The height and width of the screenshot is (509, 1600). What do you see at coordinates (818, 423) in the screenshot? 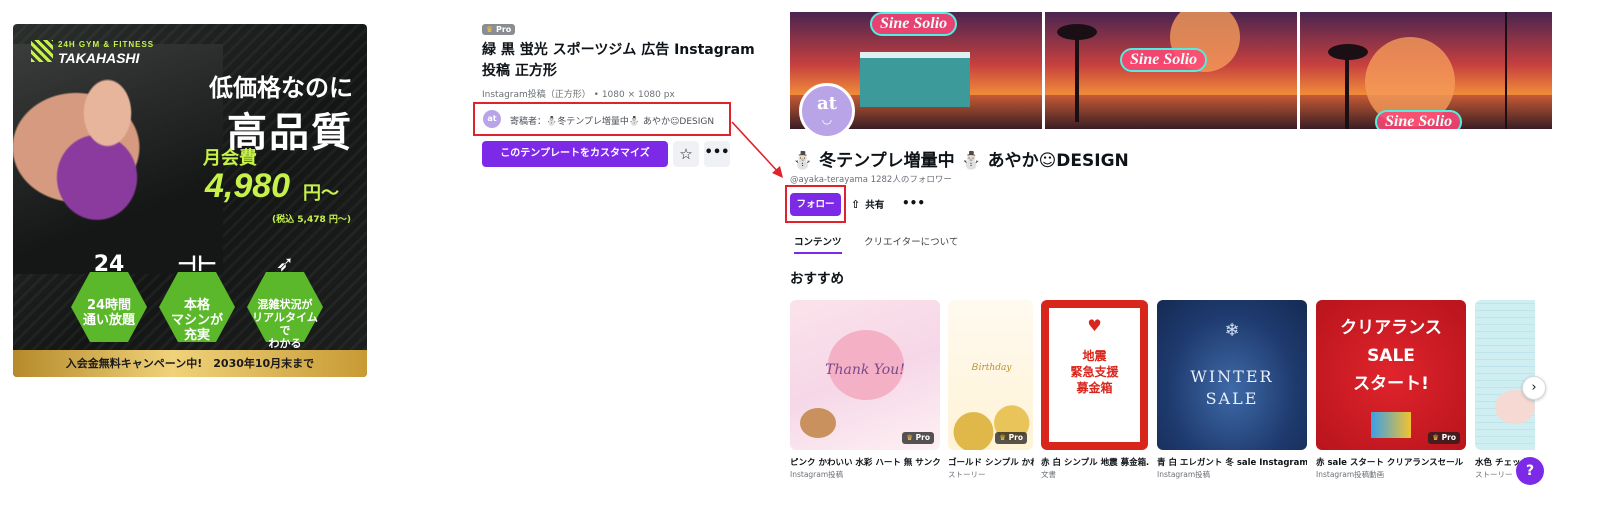
I see `teddy-bear-icon` at bounding box center [818, 423].